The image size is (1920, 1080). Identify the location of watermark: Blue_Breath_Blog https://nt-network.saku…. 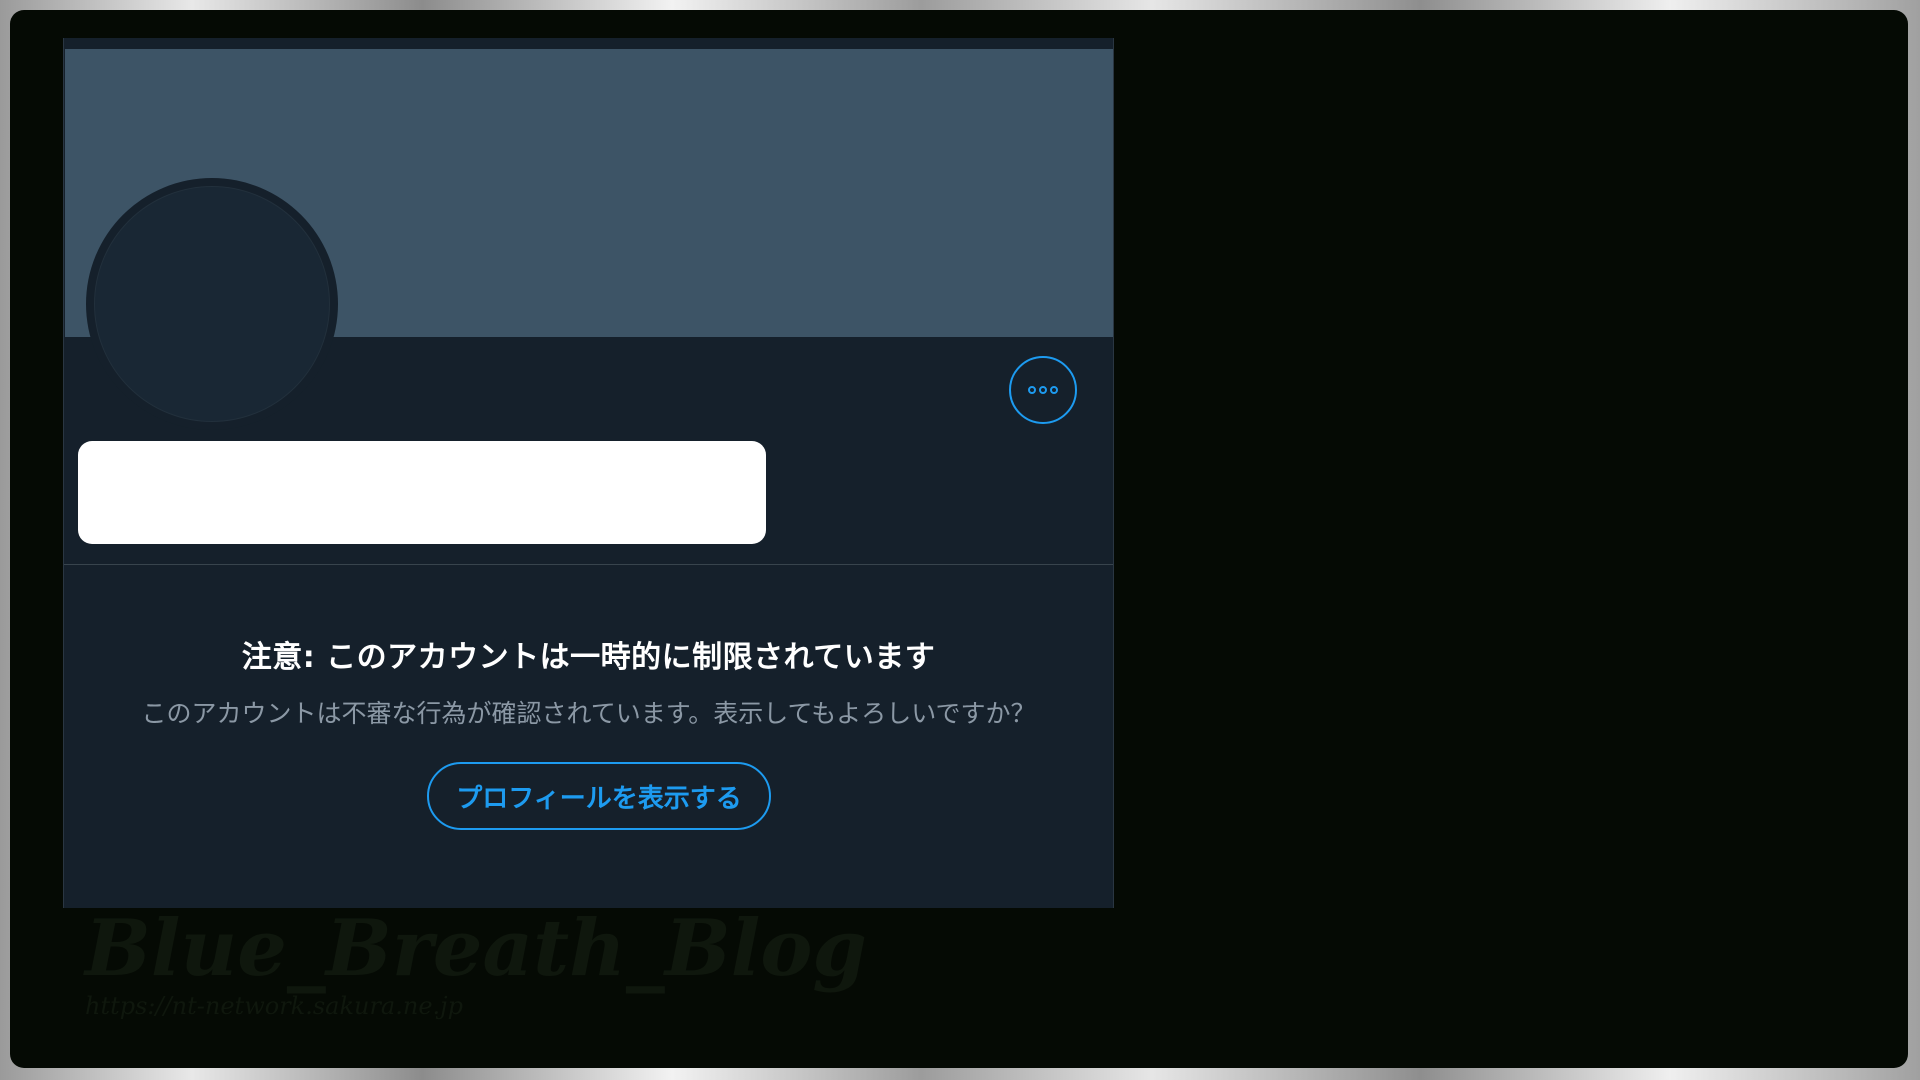
(476, 962).